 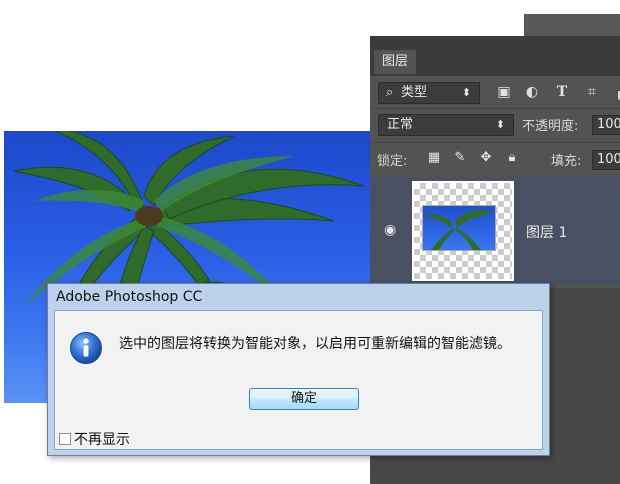 I want to click on dialog-message: 选中的图层将转换为智能对象，以启用可重新编辑的智能滤镜。, so click(x=315, y=344).